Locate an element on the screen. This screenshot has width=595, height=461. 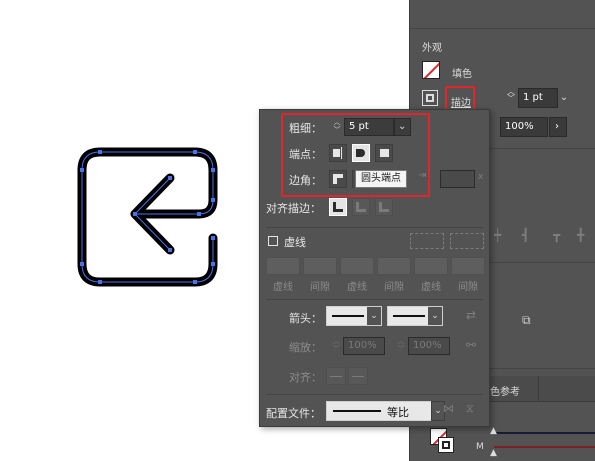
artwork-arrow-box is located at coordinates (150, 215).